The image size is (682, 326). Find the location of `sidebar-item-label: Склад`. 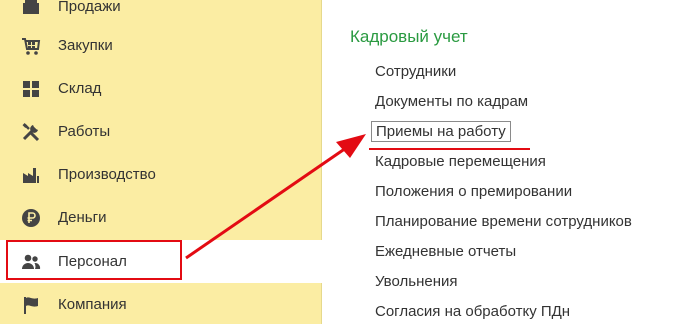

sidebar-item-label: Склад is located at coordinates (80, 88).